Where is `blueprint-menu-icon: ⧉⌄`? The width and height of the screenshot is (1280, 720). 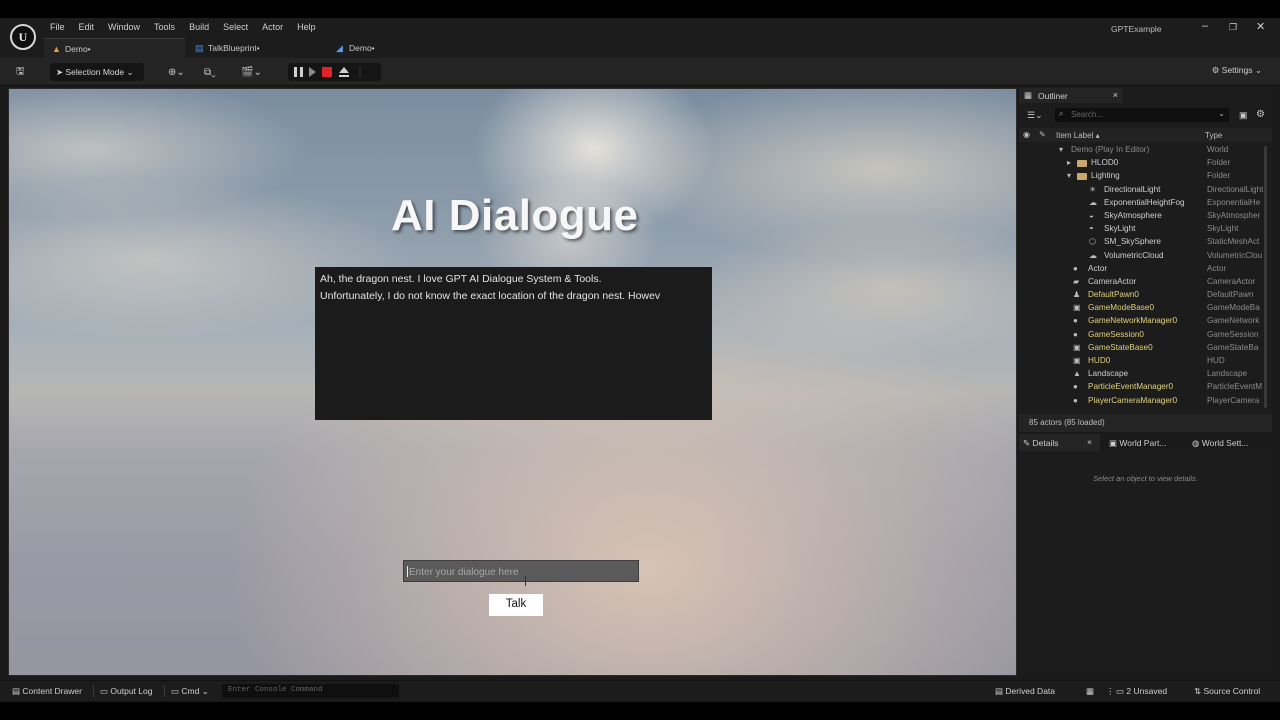
blueprint-menu-icon: ⧉⌄ is located at coordinates (210, 72).